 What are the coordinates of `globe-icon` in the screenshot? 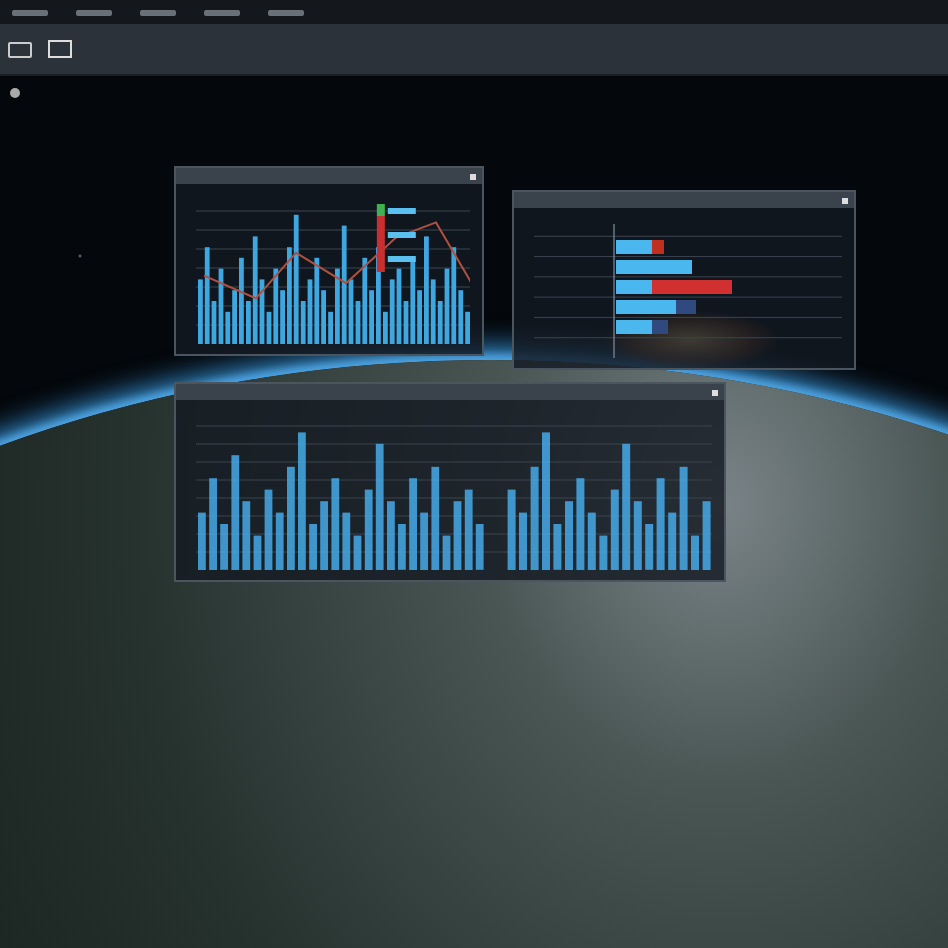 It's located at (15, 93).